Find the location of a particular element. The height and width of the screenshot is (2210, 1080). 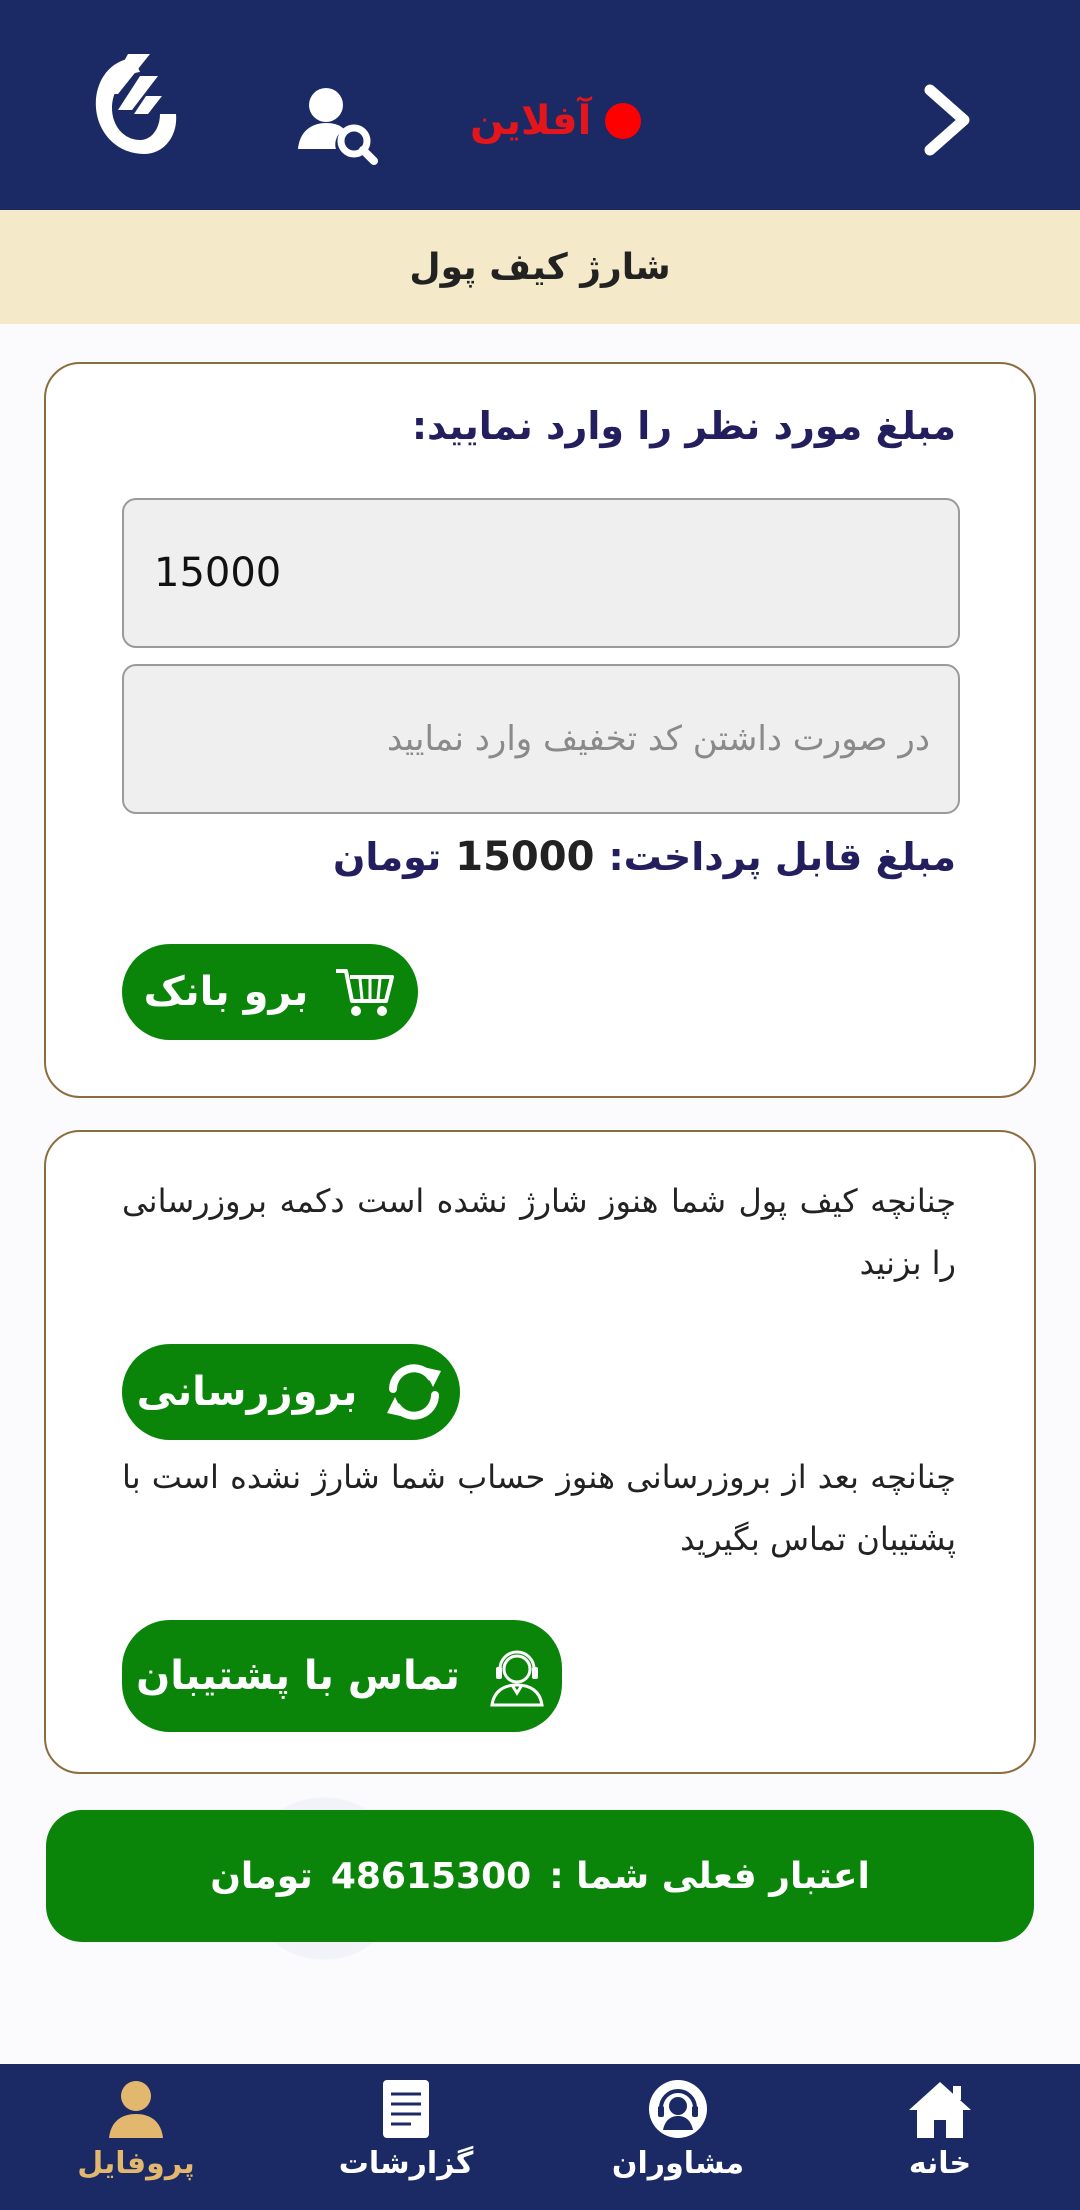

nav-label-profile: پروفایل is located at coordinates (136, 2163).